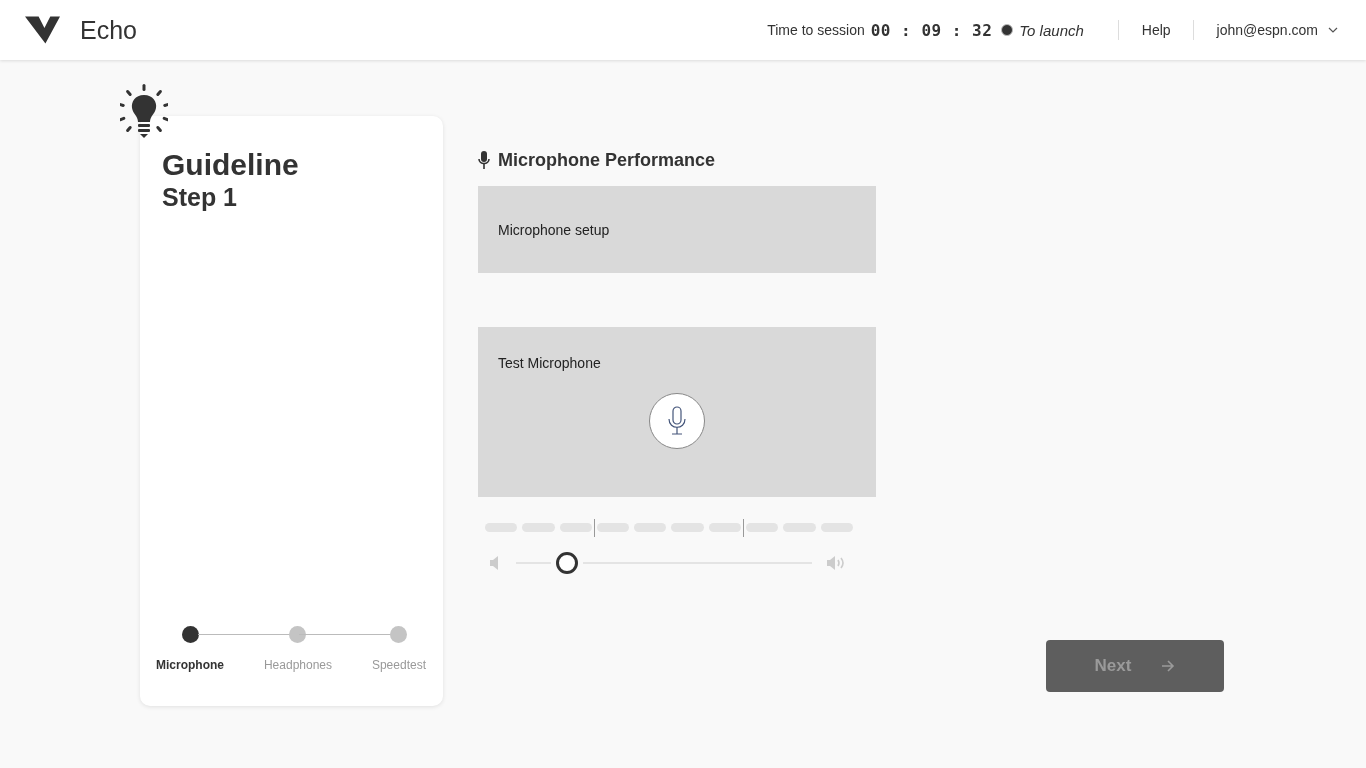 The image size is (1366, 768). What do you see at coordinates (1333, 30) in the screenshot?
I see `chevron-down-icon` at bounding box center [1333, 30].